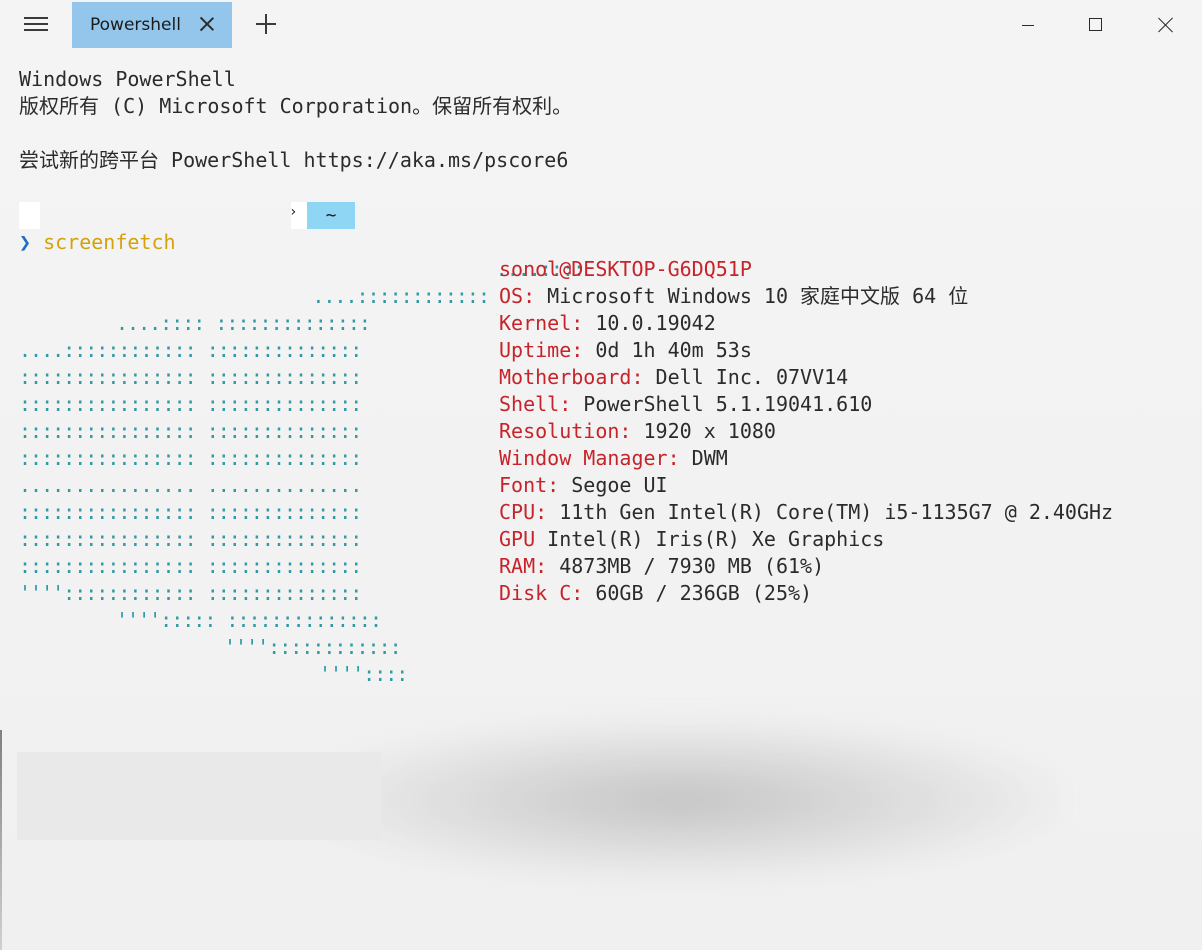 The width and height of the screenshot is (1202, 950). I want to click on info-key: Font:, so click(529, 485).